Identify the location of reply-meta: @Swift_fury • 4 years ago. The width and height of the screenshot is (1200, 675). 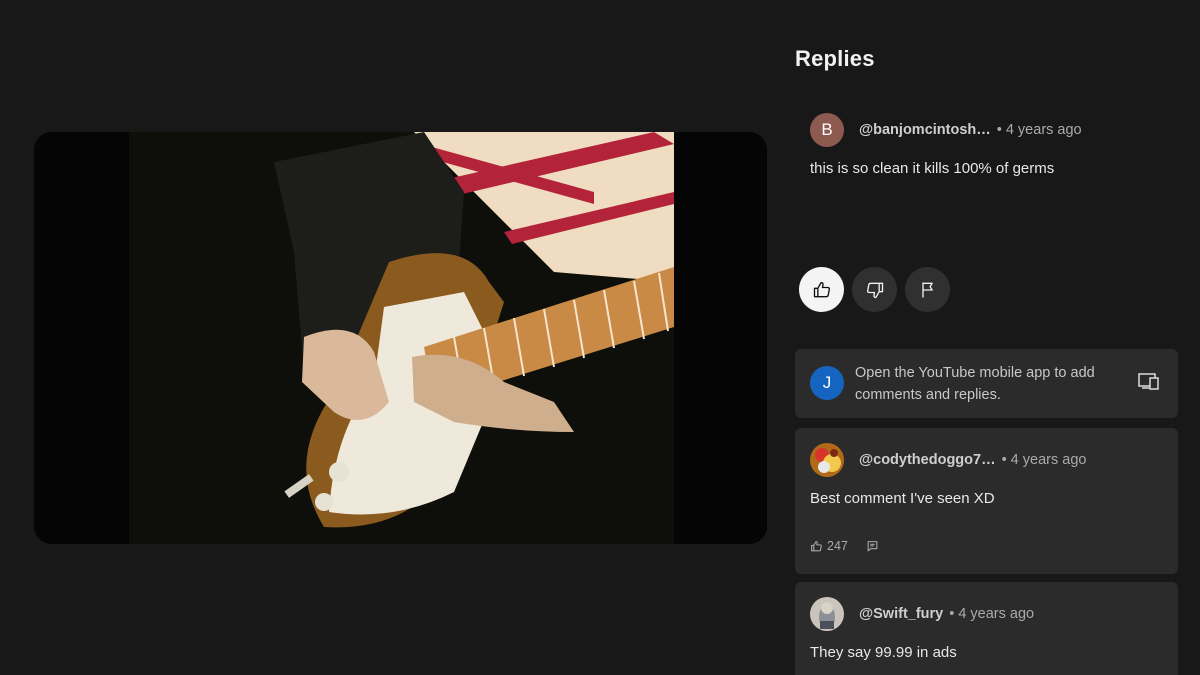
(987, 614).